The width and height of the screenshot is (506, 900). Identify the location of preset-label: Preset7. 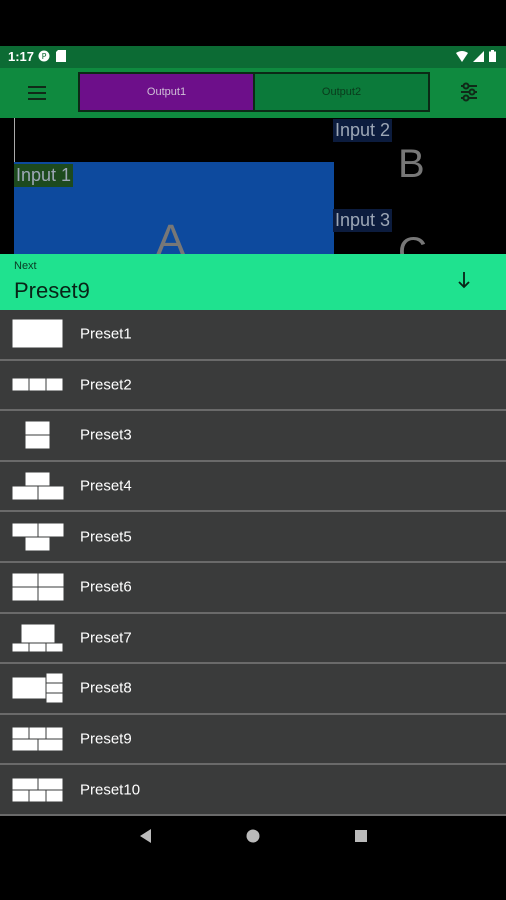
(106, 638).